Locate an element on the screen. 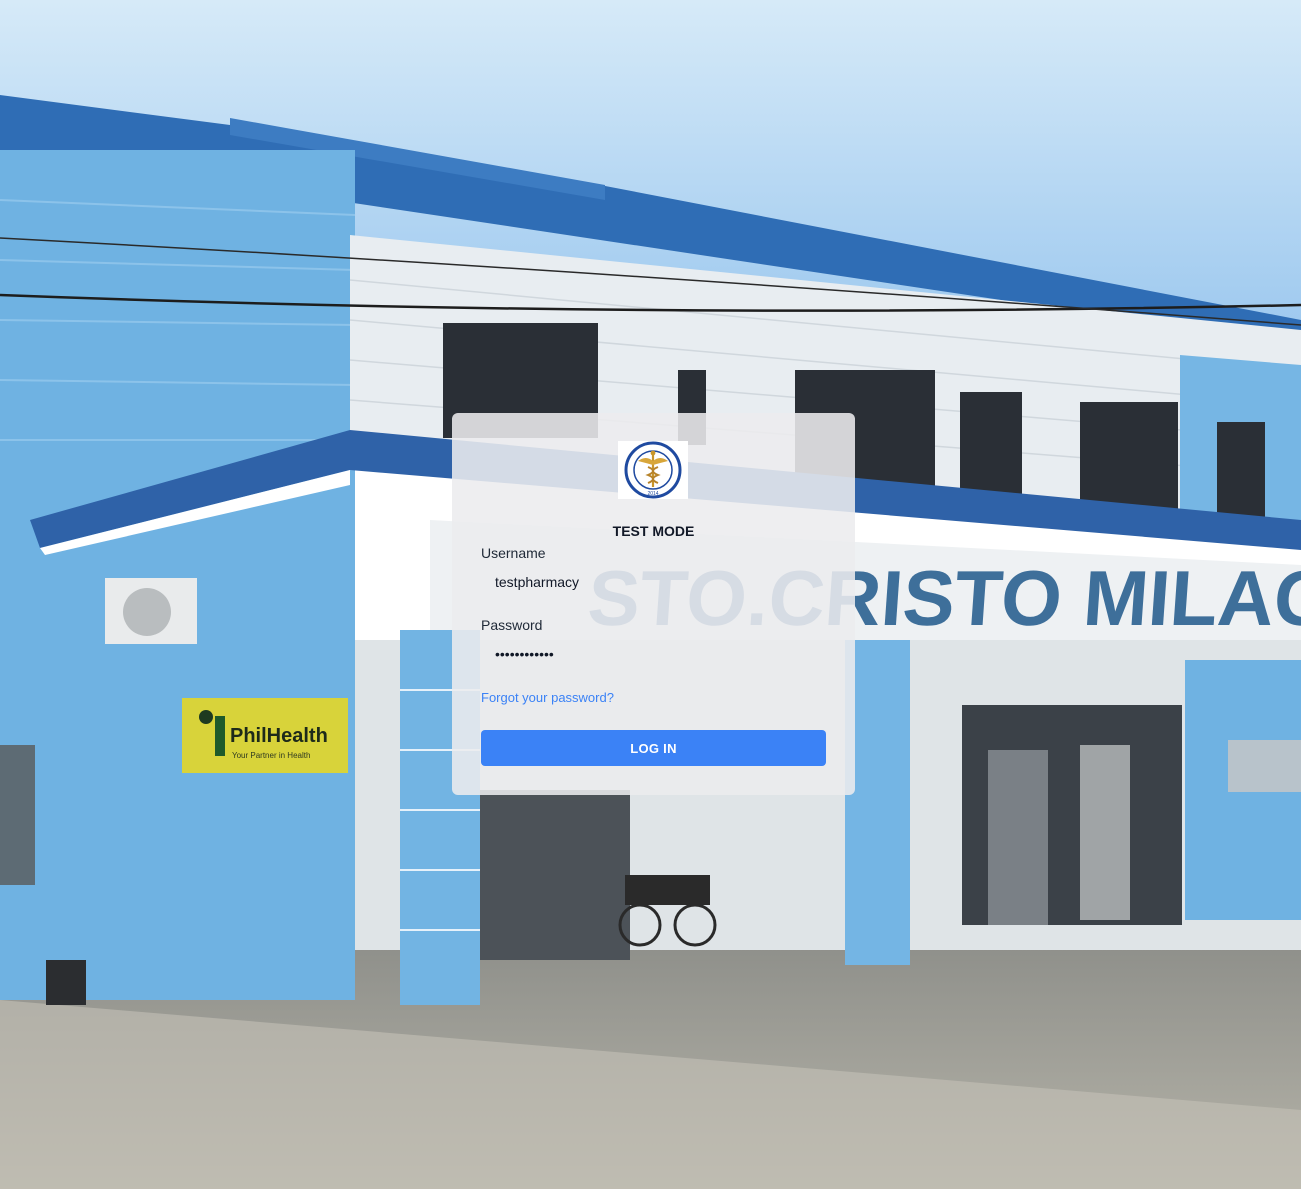 This screenshot has width=1301, height=1189. philhealth-sign-subtext: Your Partner in Health is located at coordinates (271, 755).